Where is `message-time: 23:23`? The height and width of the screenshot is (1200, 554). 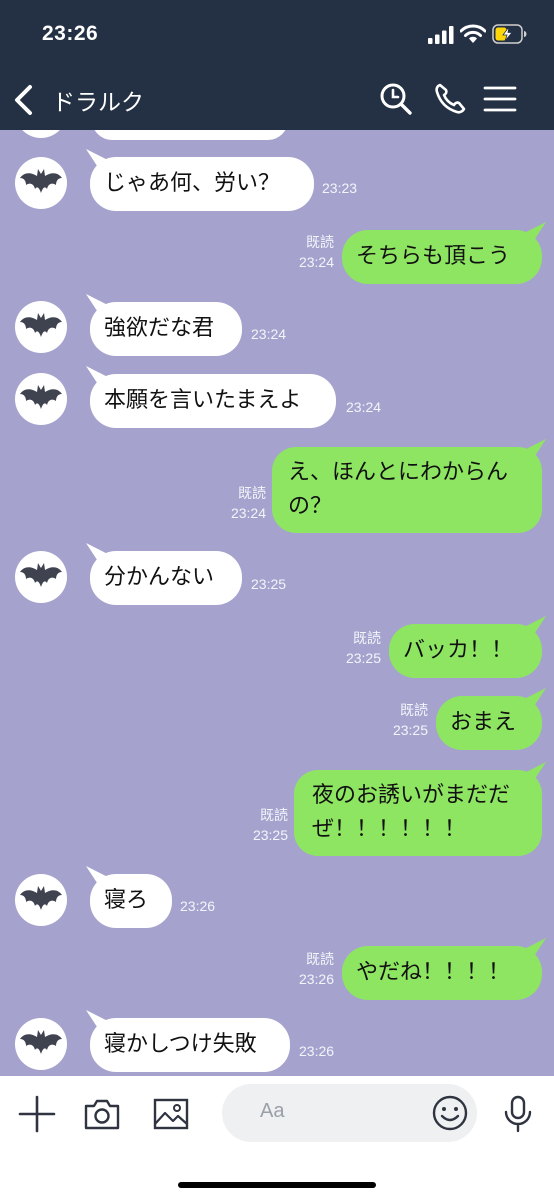 message-time: 23:23 is located at coordinates (340, 188).